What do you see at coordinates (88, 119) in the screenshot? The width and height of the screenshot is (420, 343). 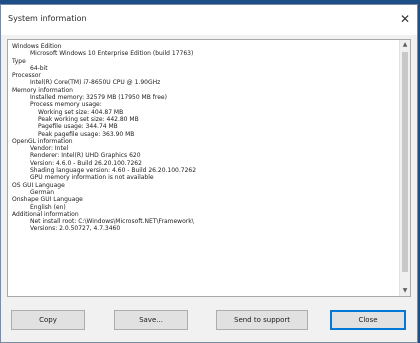 I see `info-line: Peak working set size: 442.80 MB` at bounding box center [88, 119].